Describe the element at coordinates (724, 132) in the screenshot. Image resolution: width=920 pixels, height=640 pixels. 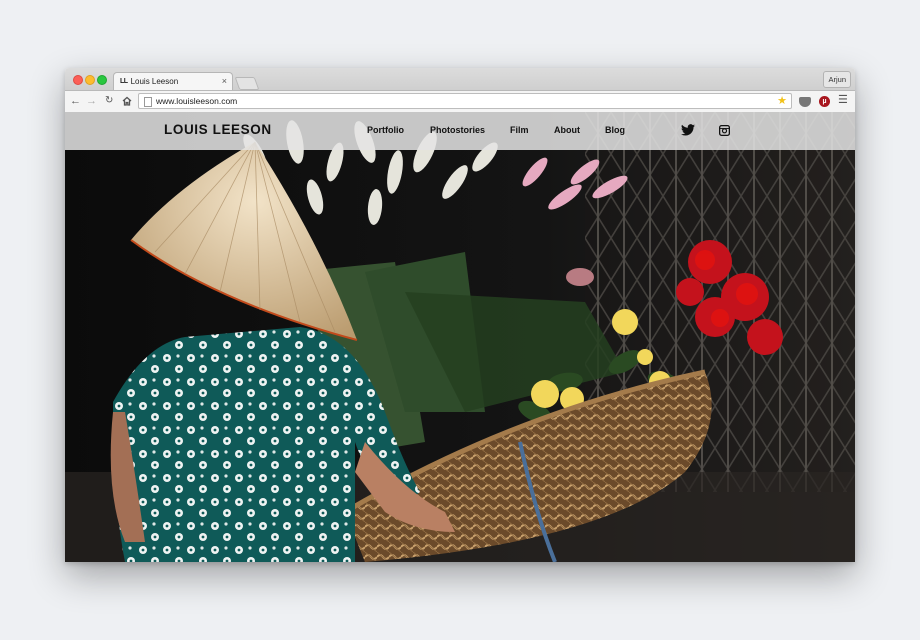
I see `instagram-icon` at that location.